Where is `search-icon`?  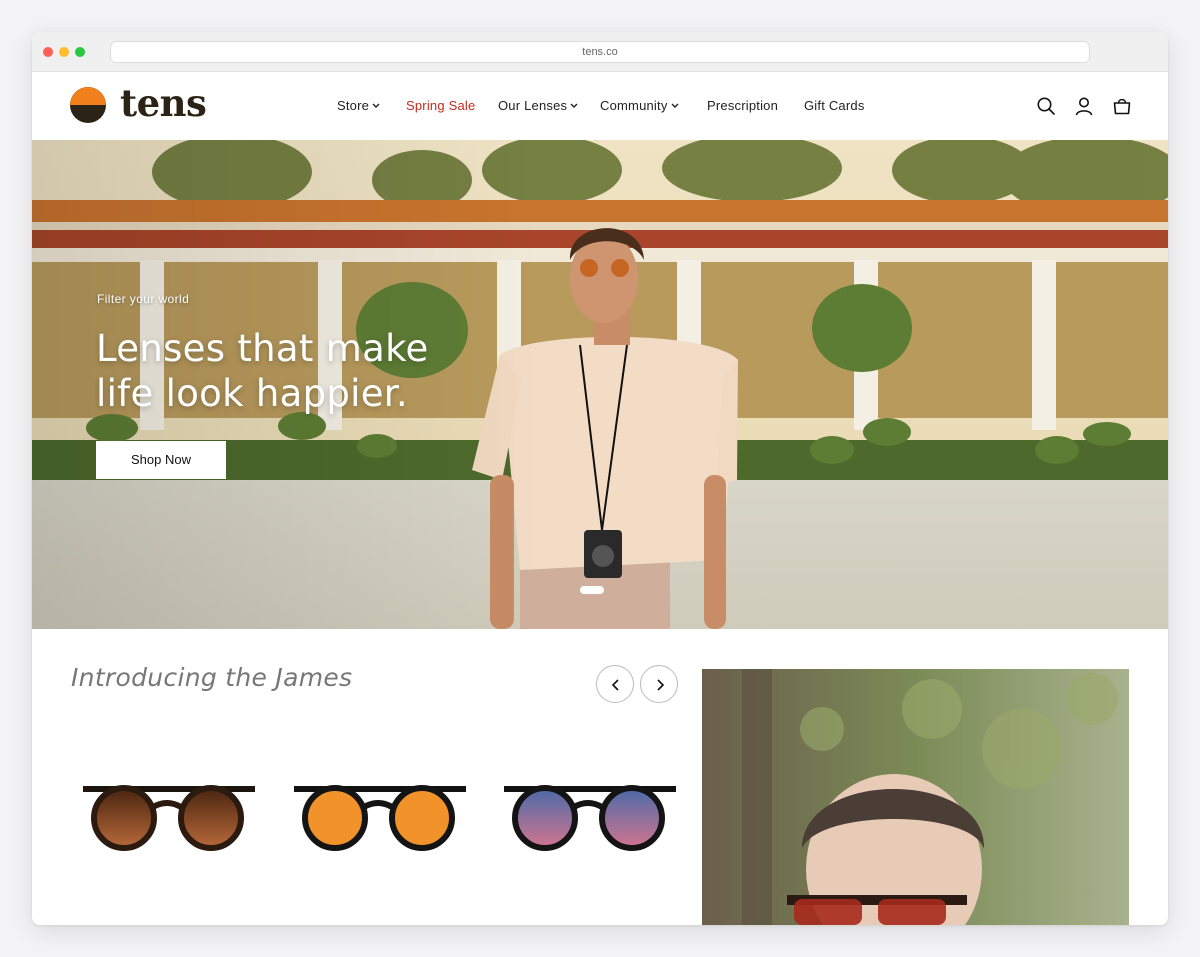
search-icon is located at coordinates (1046, 106).